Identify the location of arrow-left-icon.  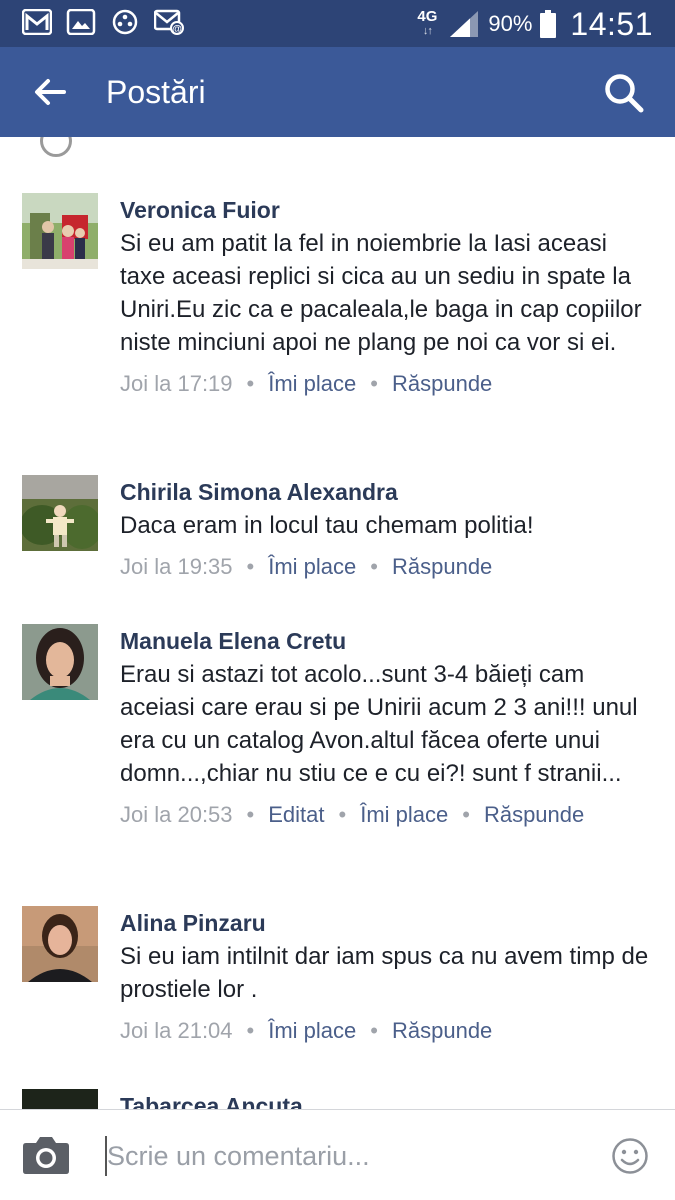
(50, 92).